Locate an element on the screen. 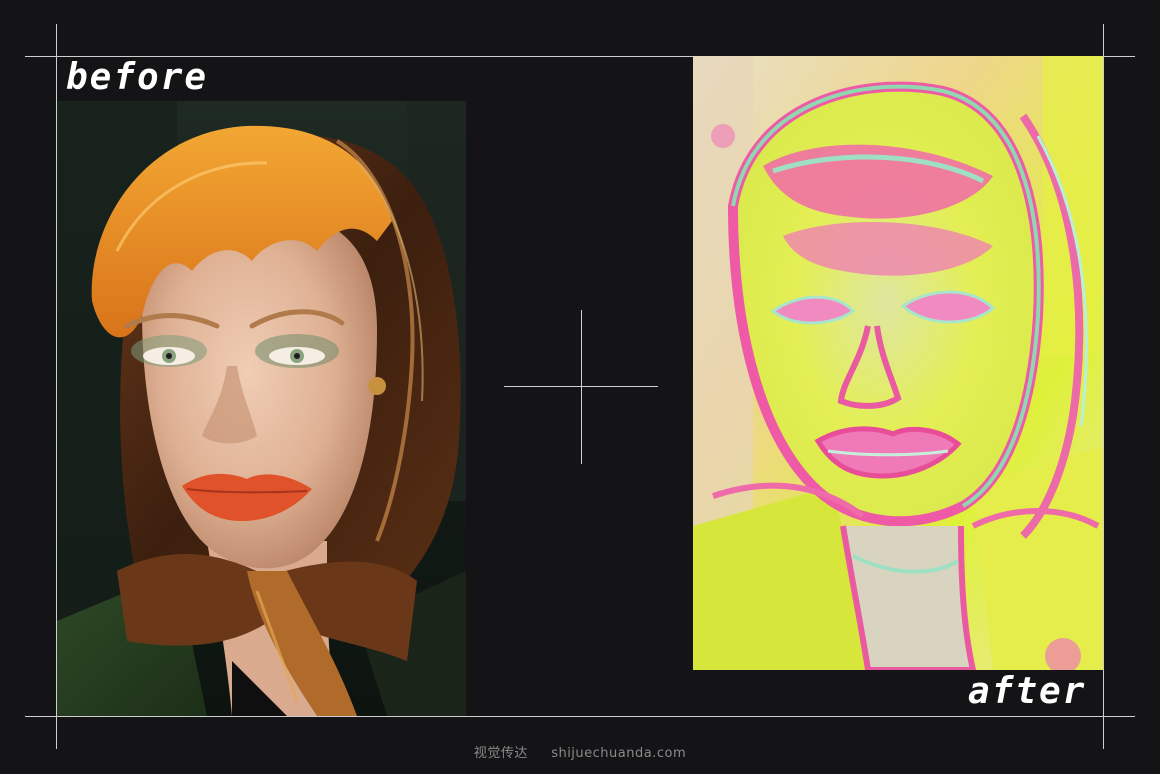  bottom-guide-line is located at coordinates (580, 716).